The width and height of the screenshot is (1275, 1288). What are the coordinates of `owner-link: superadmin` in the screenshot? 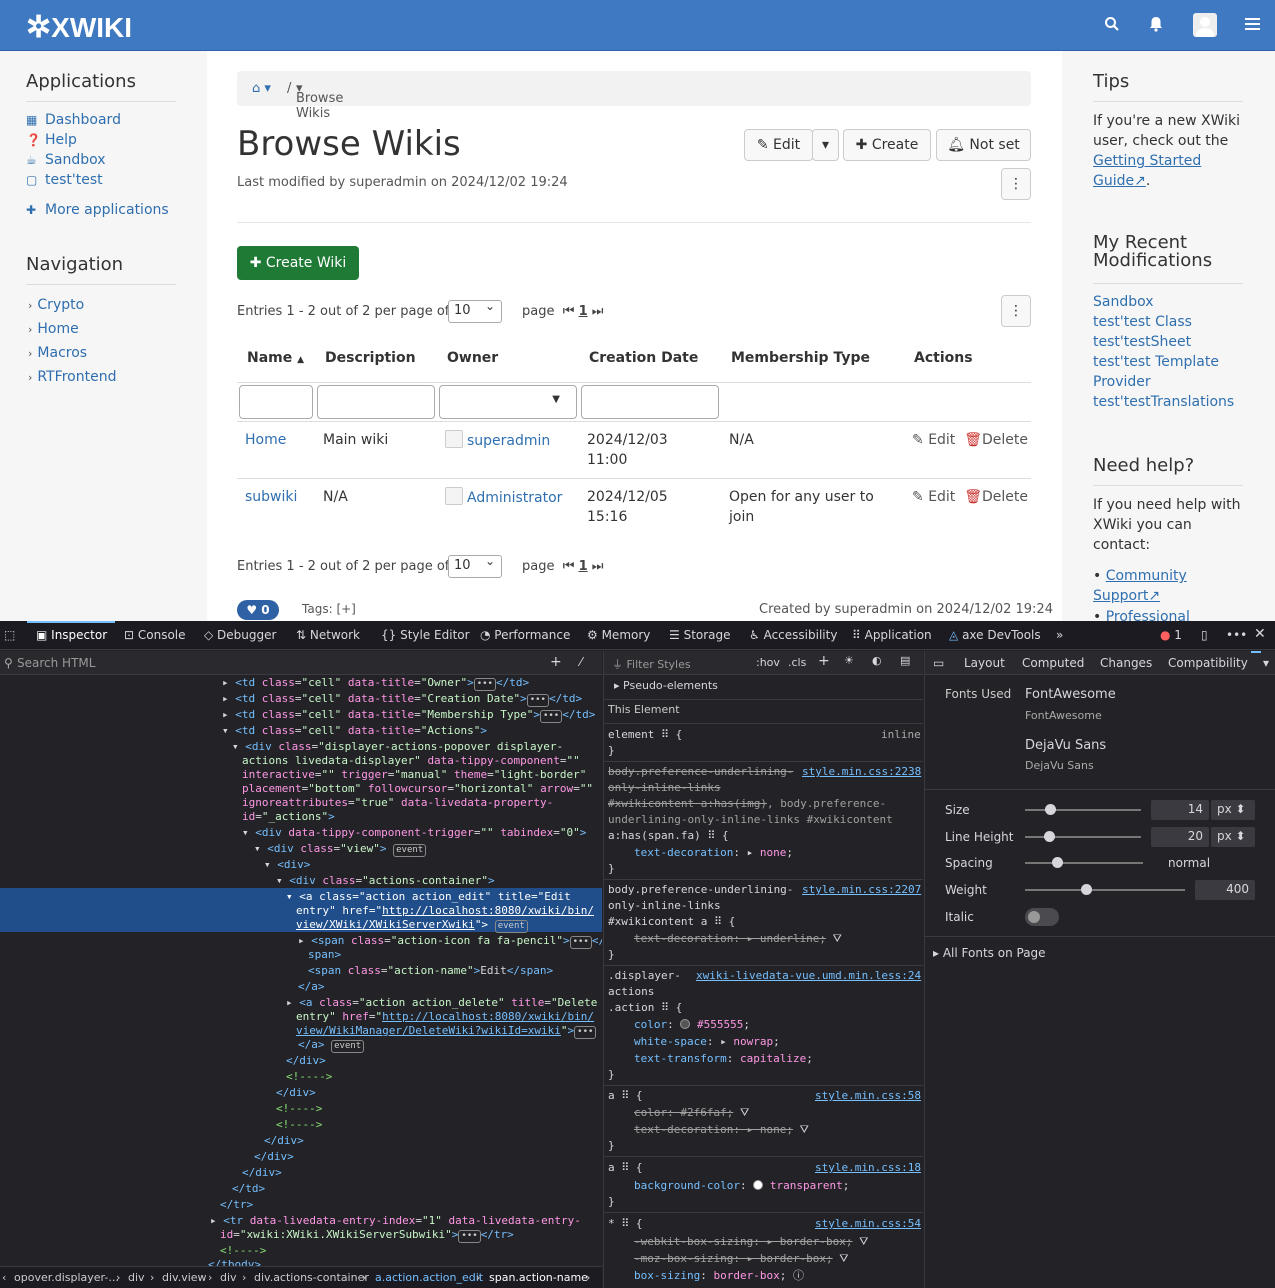 It's located at (508, 441).